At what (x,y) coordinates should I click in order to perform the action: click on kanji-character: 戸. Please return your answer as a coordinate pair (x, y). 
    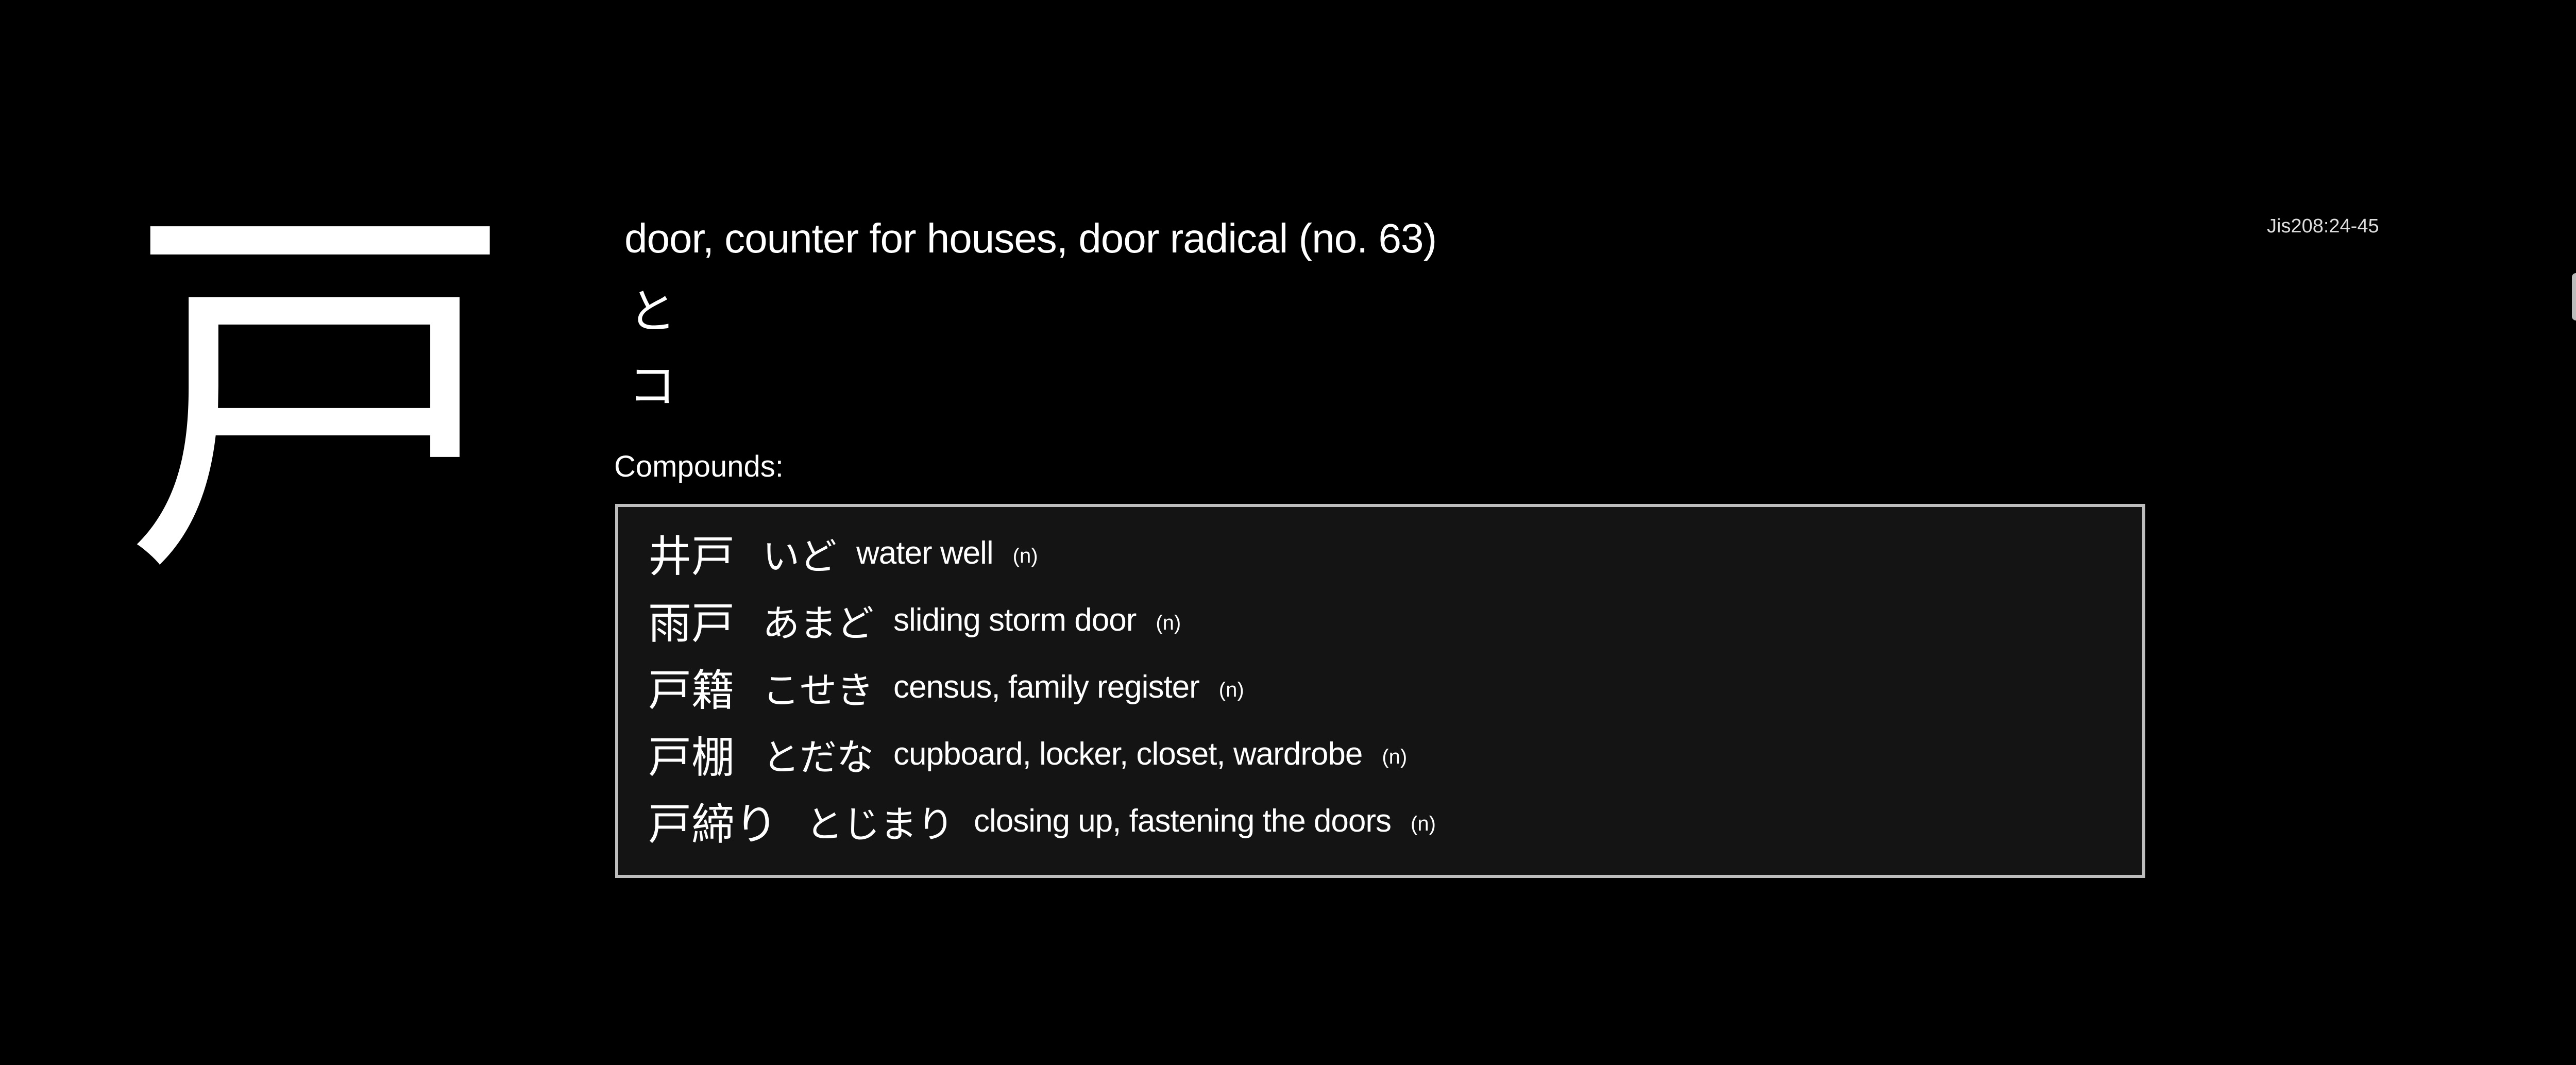
    Looking at the image, I should click on (319, 396).